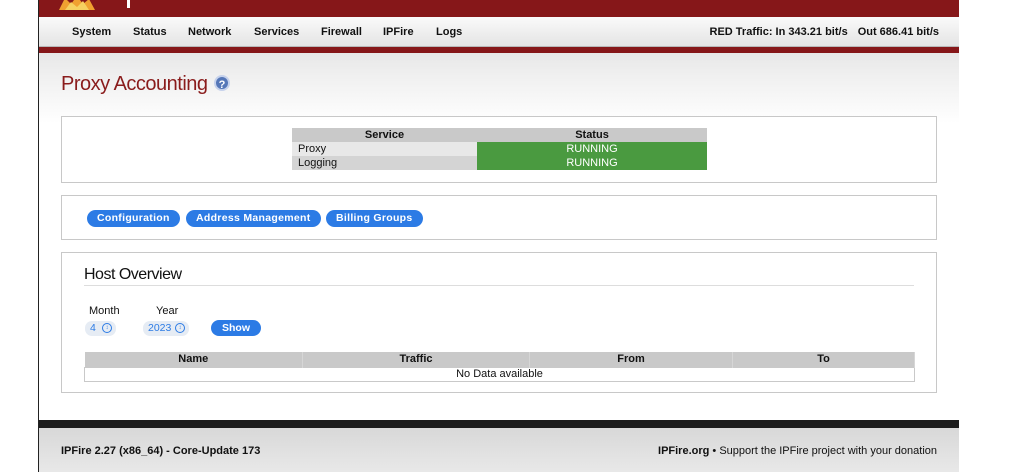 This screenshot has height=472, width=1024. Describe the element at coordinates (134, 84) in the screenshot. I see `page-title: Proxy Accounting` at that location.